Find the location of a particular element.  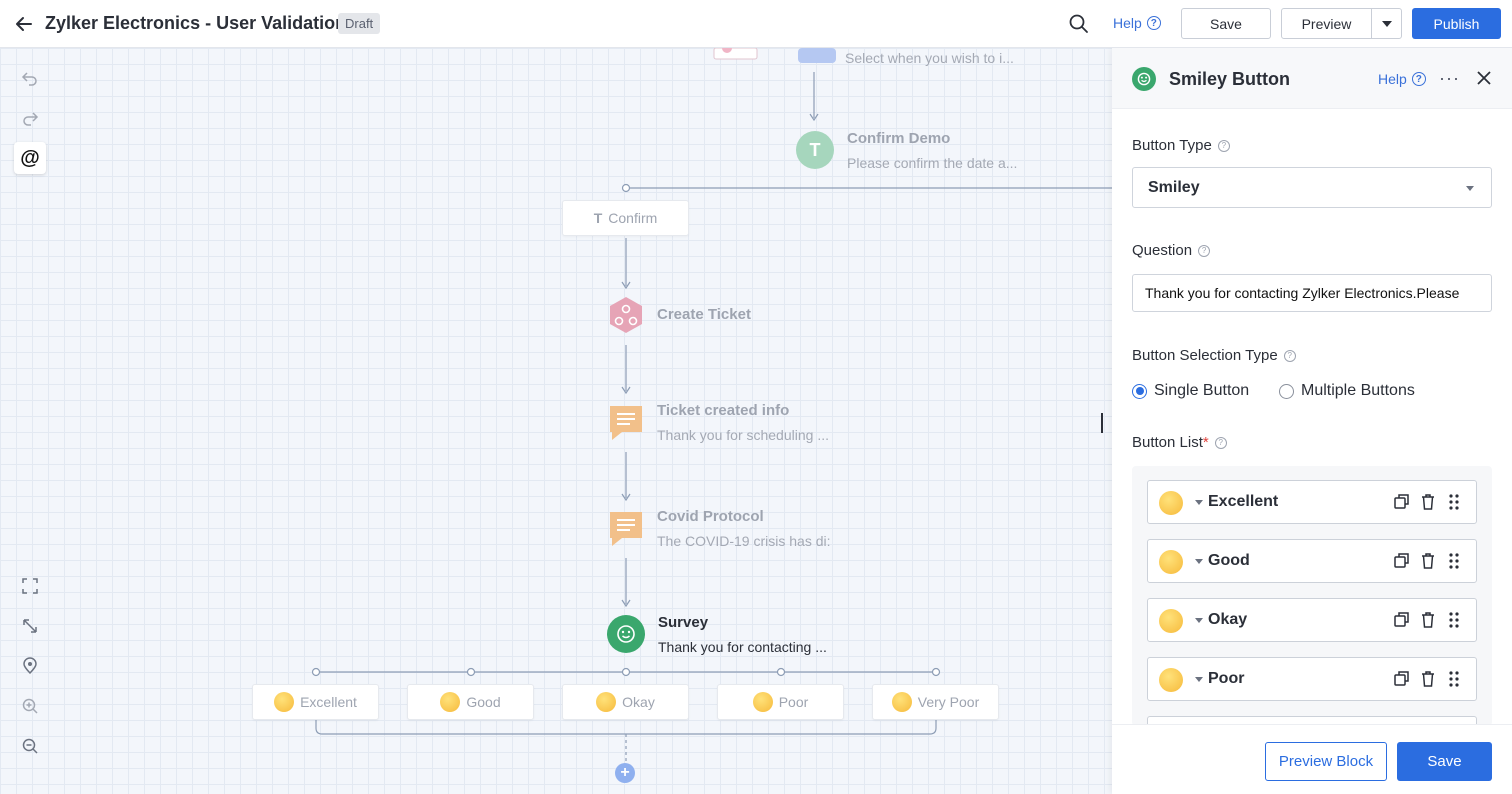

option-label: Okay is located at coordinates (638, 702).